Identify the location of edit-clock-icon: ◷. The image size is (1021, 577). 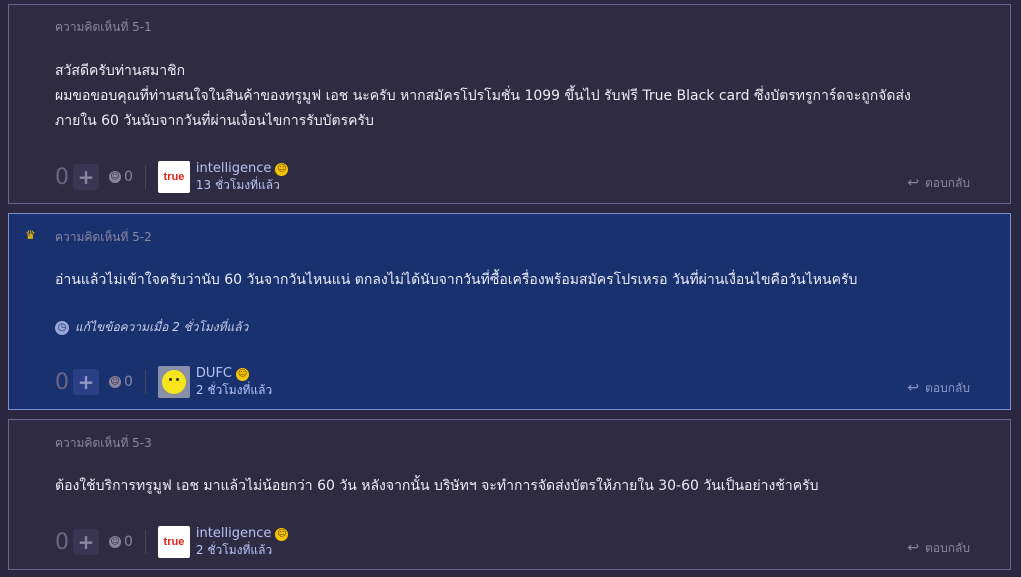
(62, 327).